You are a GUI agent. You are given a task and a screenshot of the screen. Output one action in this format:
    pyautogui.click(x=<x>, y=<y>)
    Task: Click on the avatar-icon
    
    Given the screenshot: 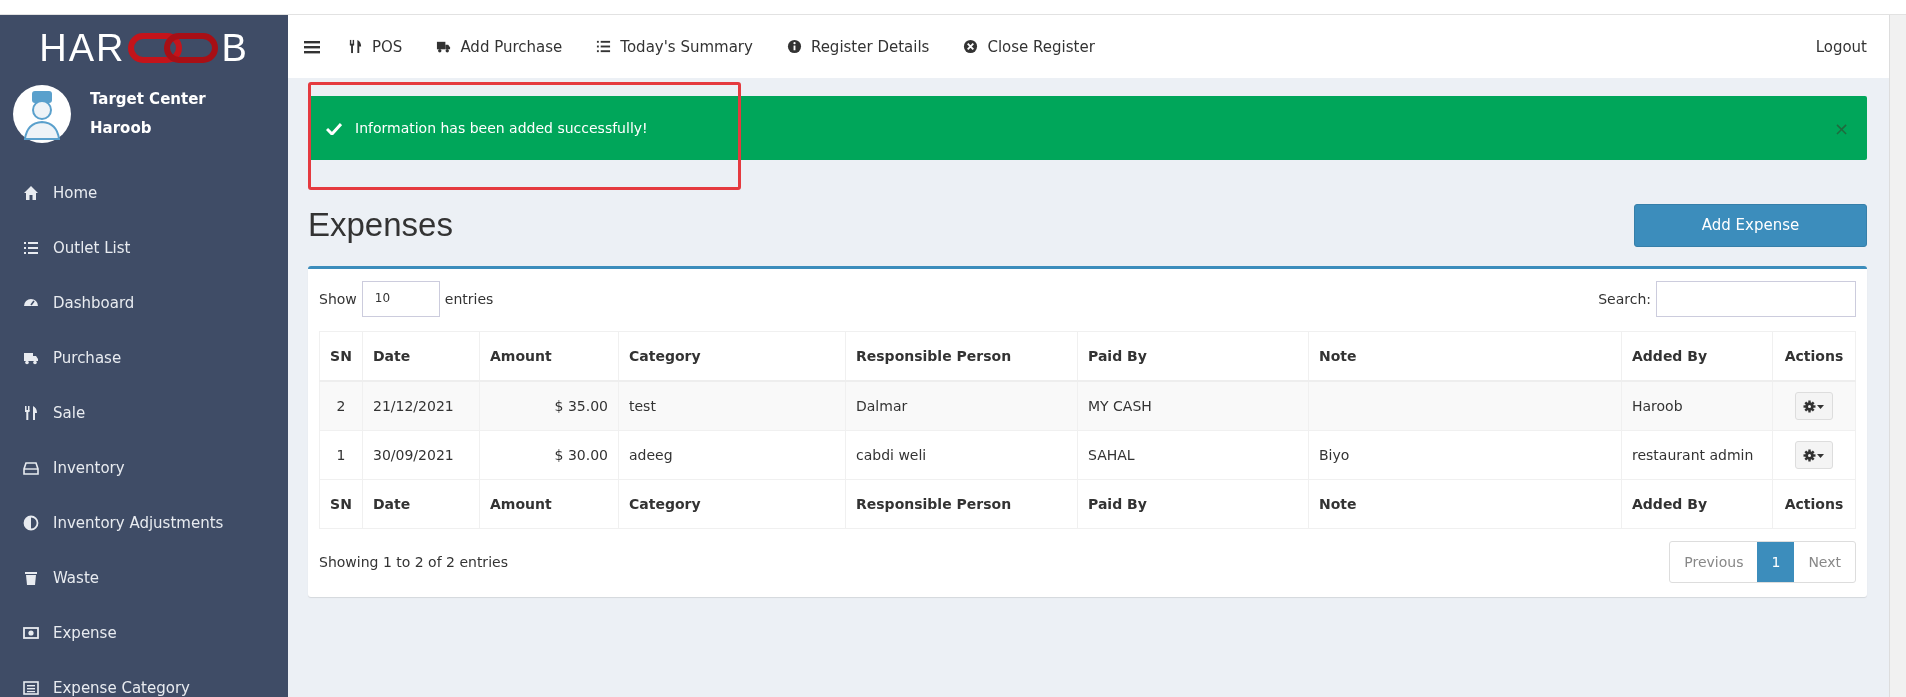 What is the action you would take?
    pyautogui.click(x=42, y=114)
    